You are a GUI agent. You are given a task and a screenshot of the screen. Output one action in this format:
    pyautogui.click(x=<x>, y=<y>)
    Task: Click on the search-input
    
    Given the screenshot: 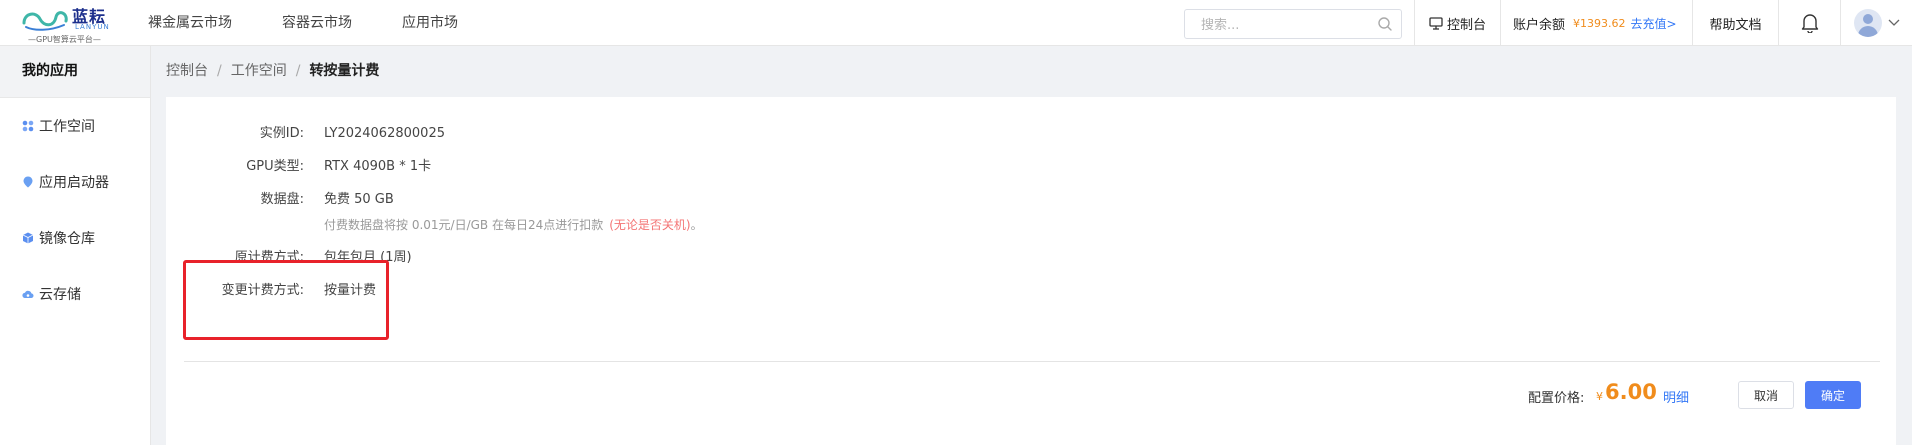 What is the action you would take?
    pyautogui.click(x=1291, y=25)
    